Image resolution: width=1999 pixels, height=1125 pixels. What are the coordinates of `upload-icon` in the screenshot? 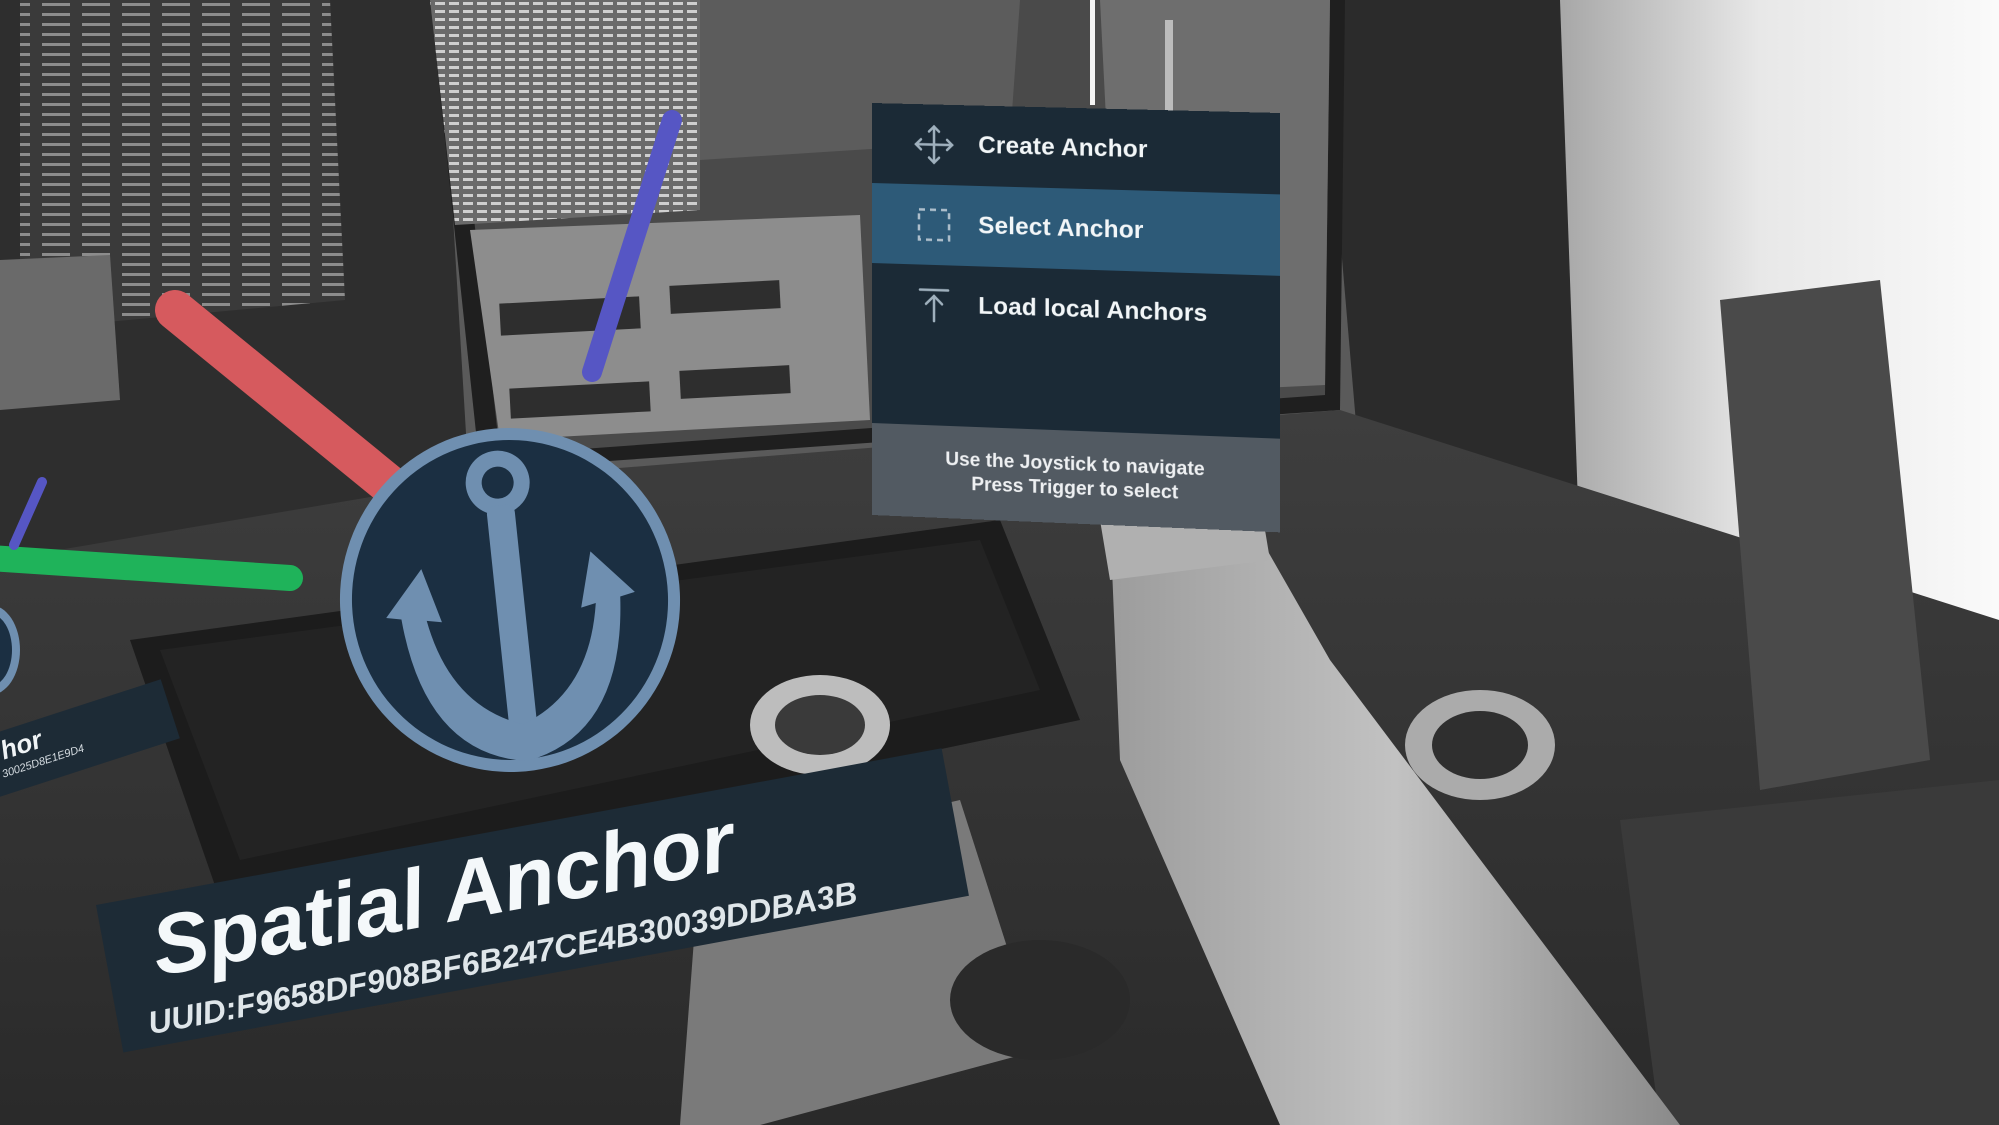 It's located at (934, 305).